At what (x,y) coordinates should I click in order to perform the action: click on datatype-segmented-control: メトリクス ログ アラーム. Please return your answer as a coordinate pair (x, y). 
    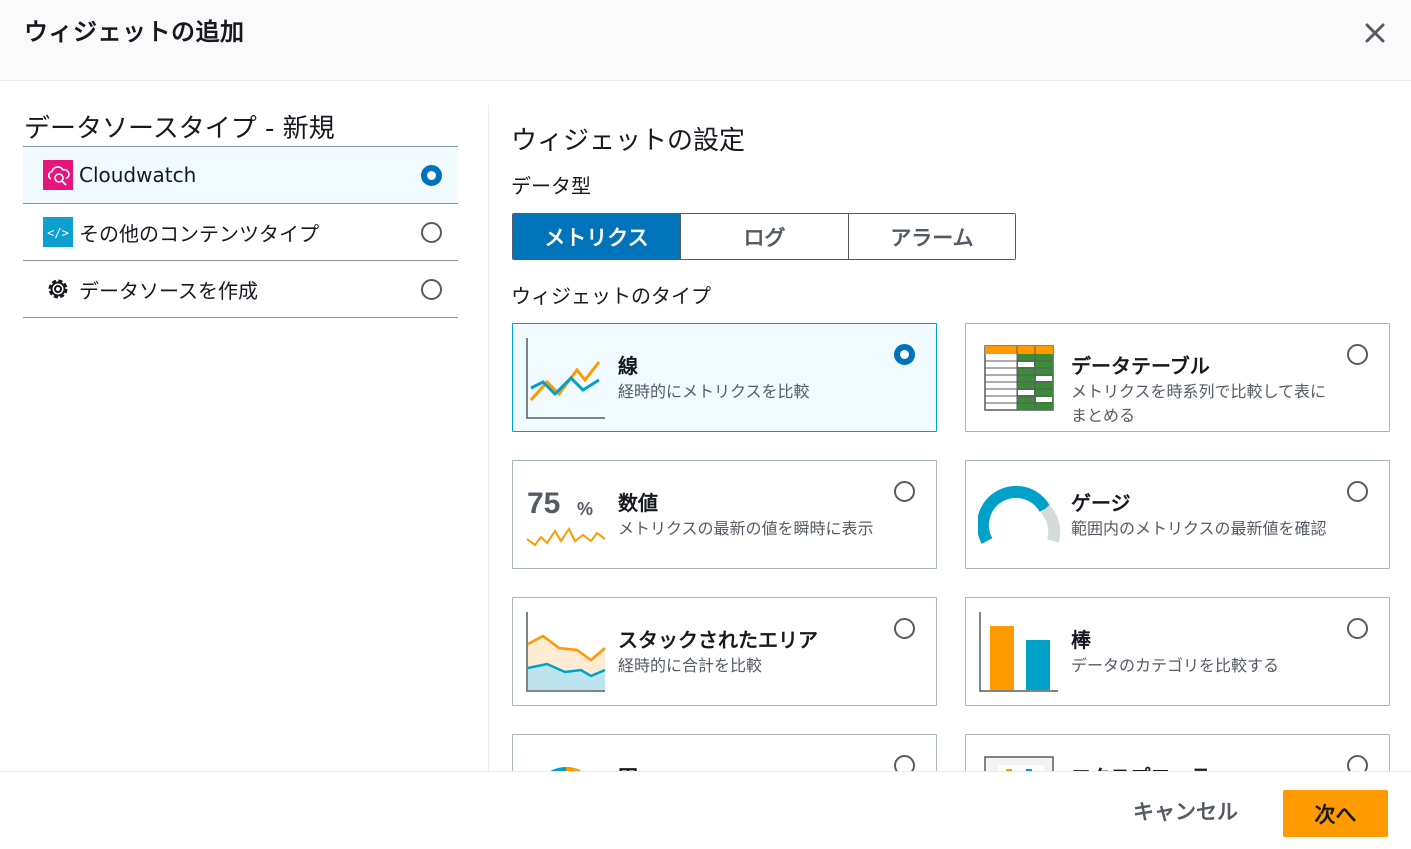
    Looking at the image, I should click on (764, 236).